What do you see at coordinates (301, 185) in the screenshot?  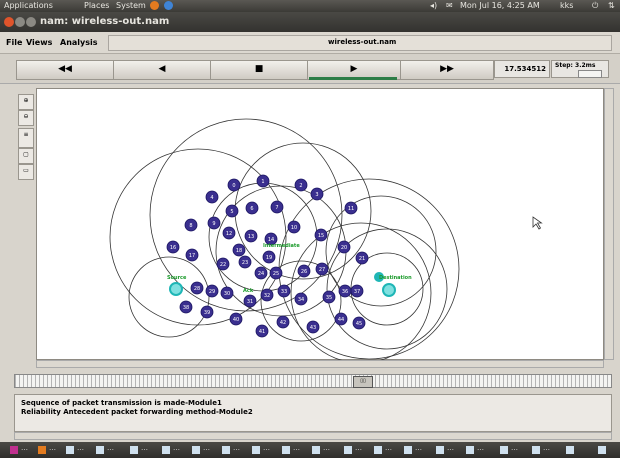 I see `network-node: 2` at bounding box center [301, 185].